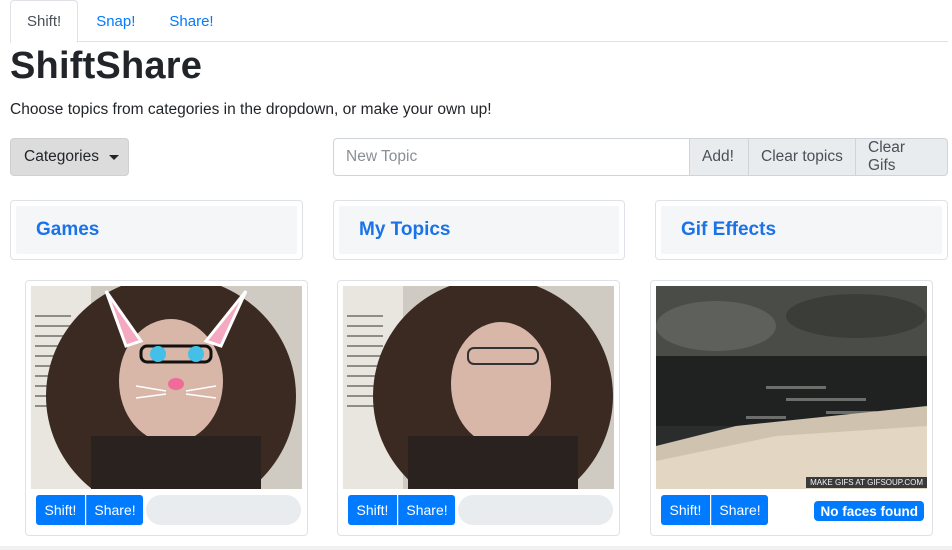 This screenshot has height=550, width=952. Describe the element at coordinates (791, 387) in the screenshot. I see `gif-image: MAKE GIFS AT GIFSOUP.COM` at that location.